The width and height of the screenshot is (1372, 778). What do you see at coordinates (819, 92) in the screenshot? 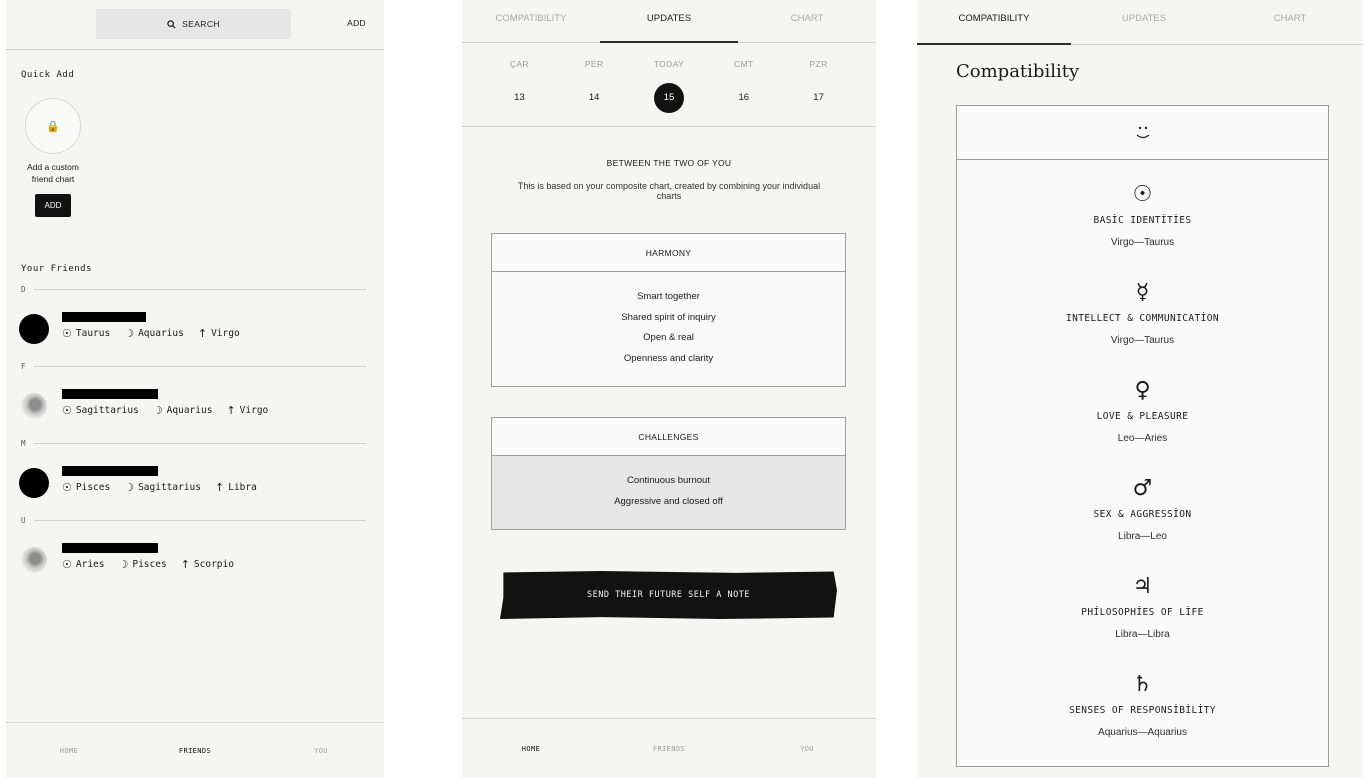
I see `day-item: PZR 17` at bounding box center [819, 92].